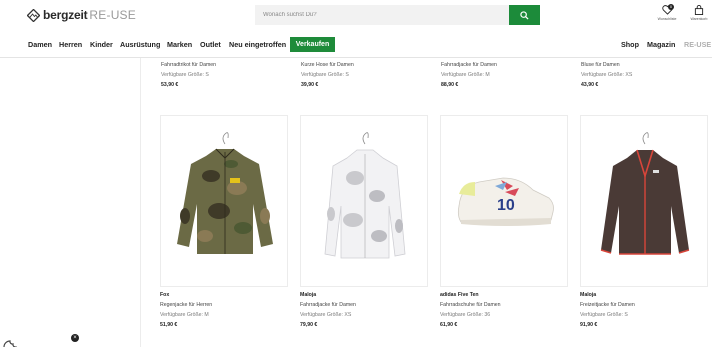  Describe the element at coordinates (225, 193) in the screenshot. I see `camo-jacket-image` at that location.